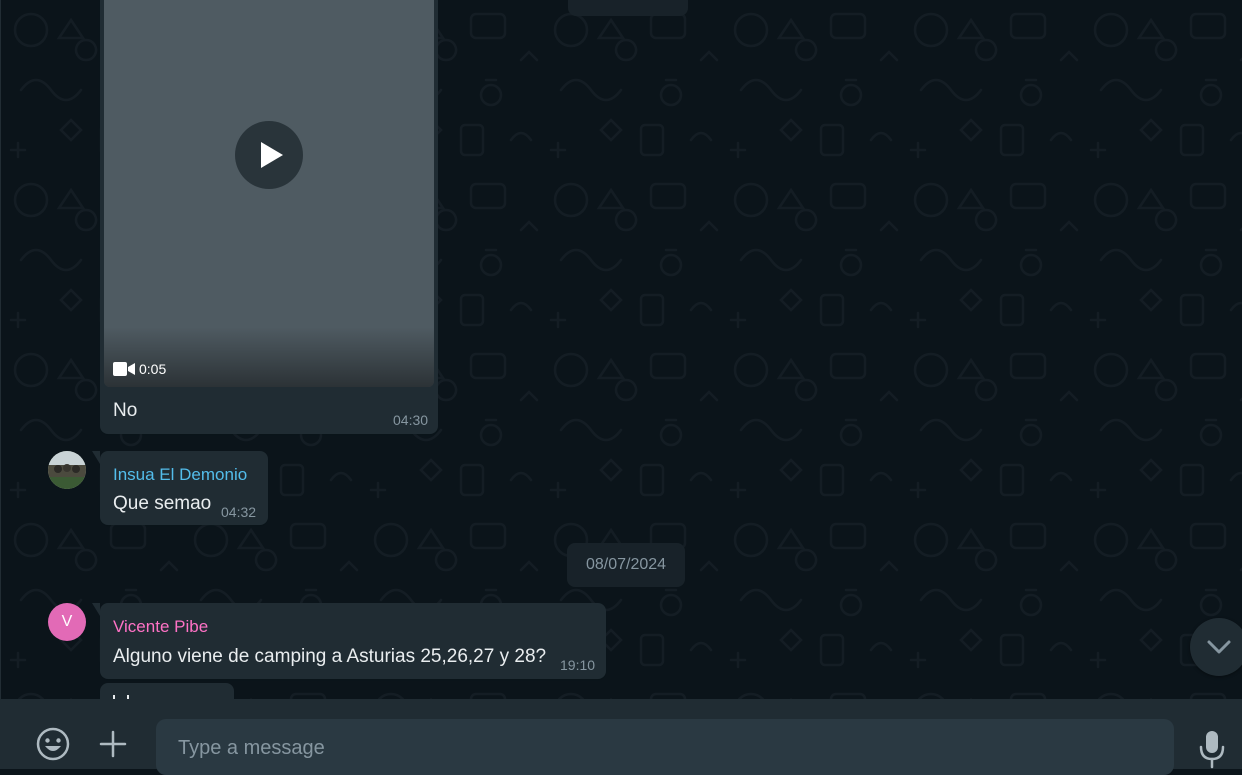 The image size is (1242, 775). I want to click on composer-bar: Type a message, so click(621, 737).